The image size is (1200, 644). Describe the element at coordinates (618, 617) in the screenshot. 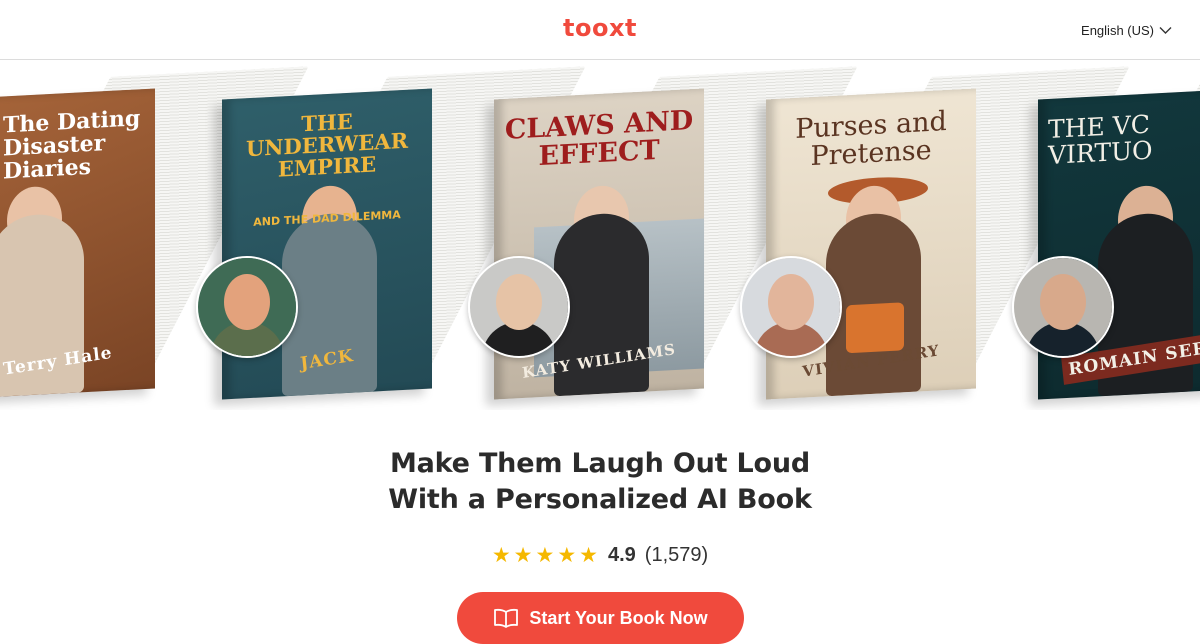

I see `start-book-label: Start Your Book Now` at that location.